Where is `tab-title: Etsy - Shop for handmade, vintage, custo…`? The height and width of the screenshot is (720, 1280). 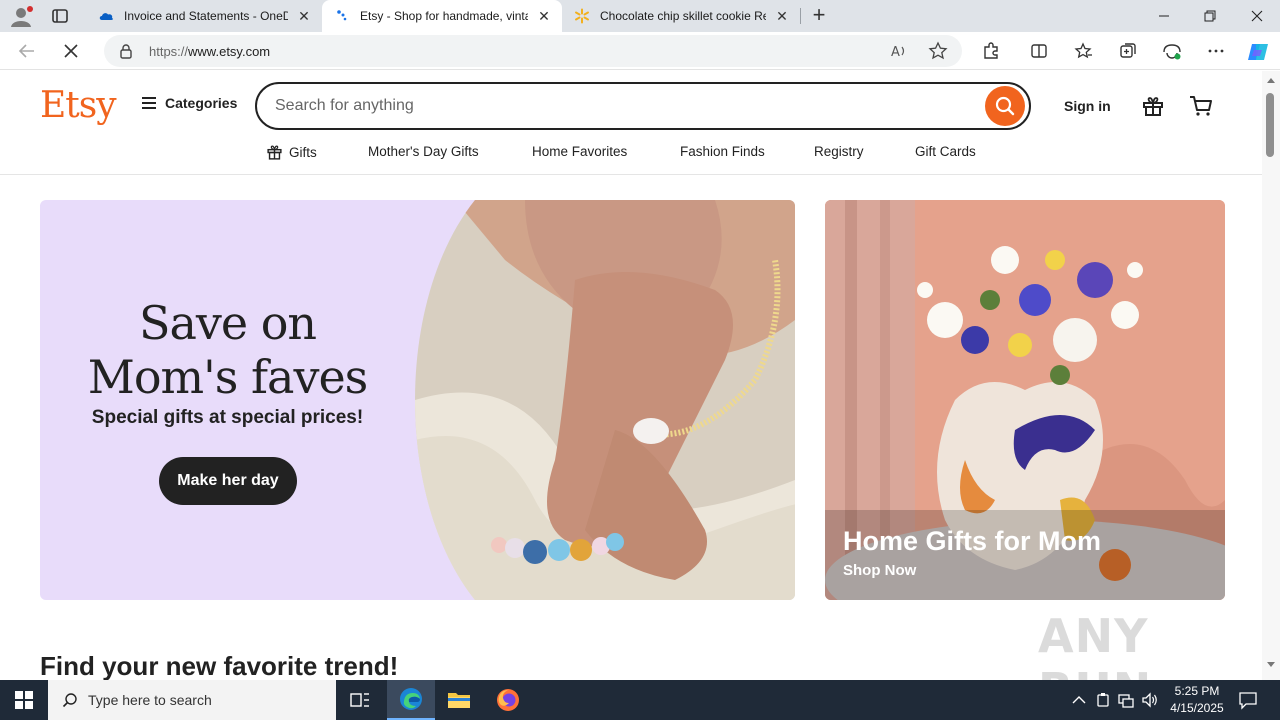
tab-title: Etsy - Shop for handmade, vintage, custo… is located at coordinates (444, 16).